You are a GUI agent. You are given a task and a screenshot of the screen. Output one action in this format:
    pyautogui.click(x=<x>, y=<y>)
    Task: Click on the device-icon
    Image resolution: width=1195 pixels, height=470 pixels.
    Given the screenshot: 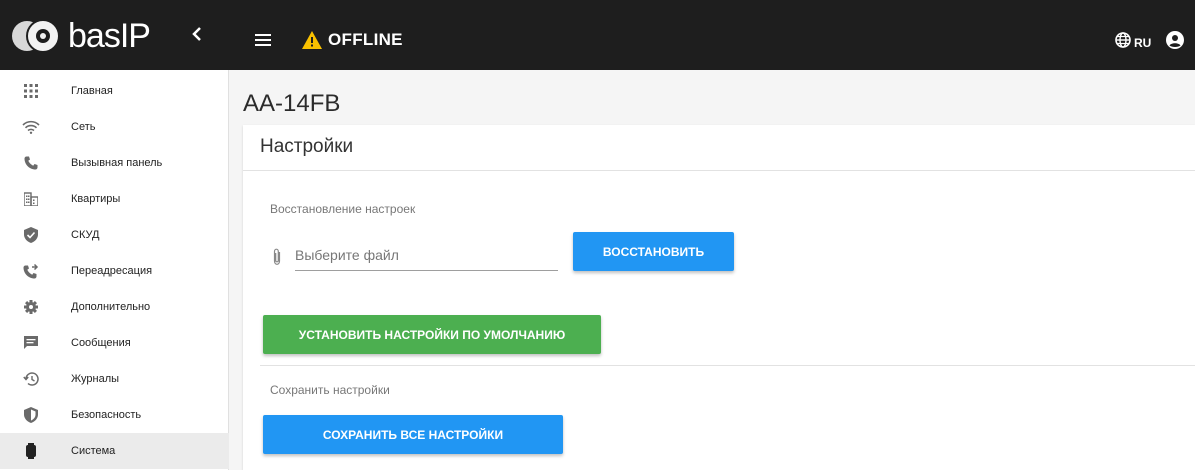 What is the action you would take?
    pyautogui.click(x=31, y=451)
    